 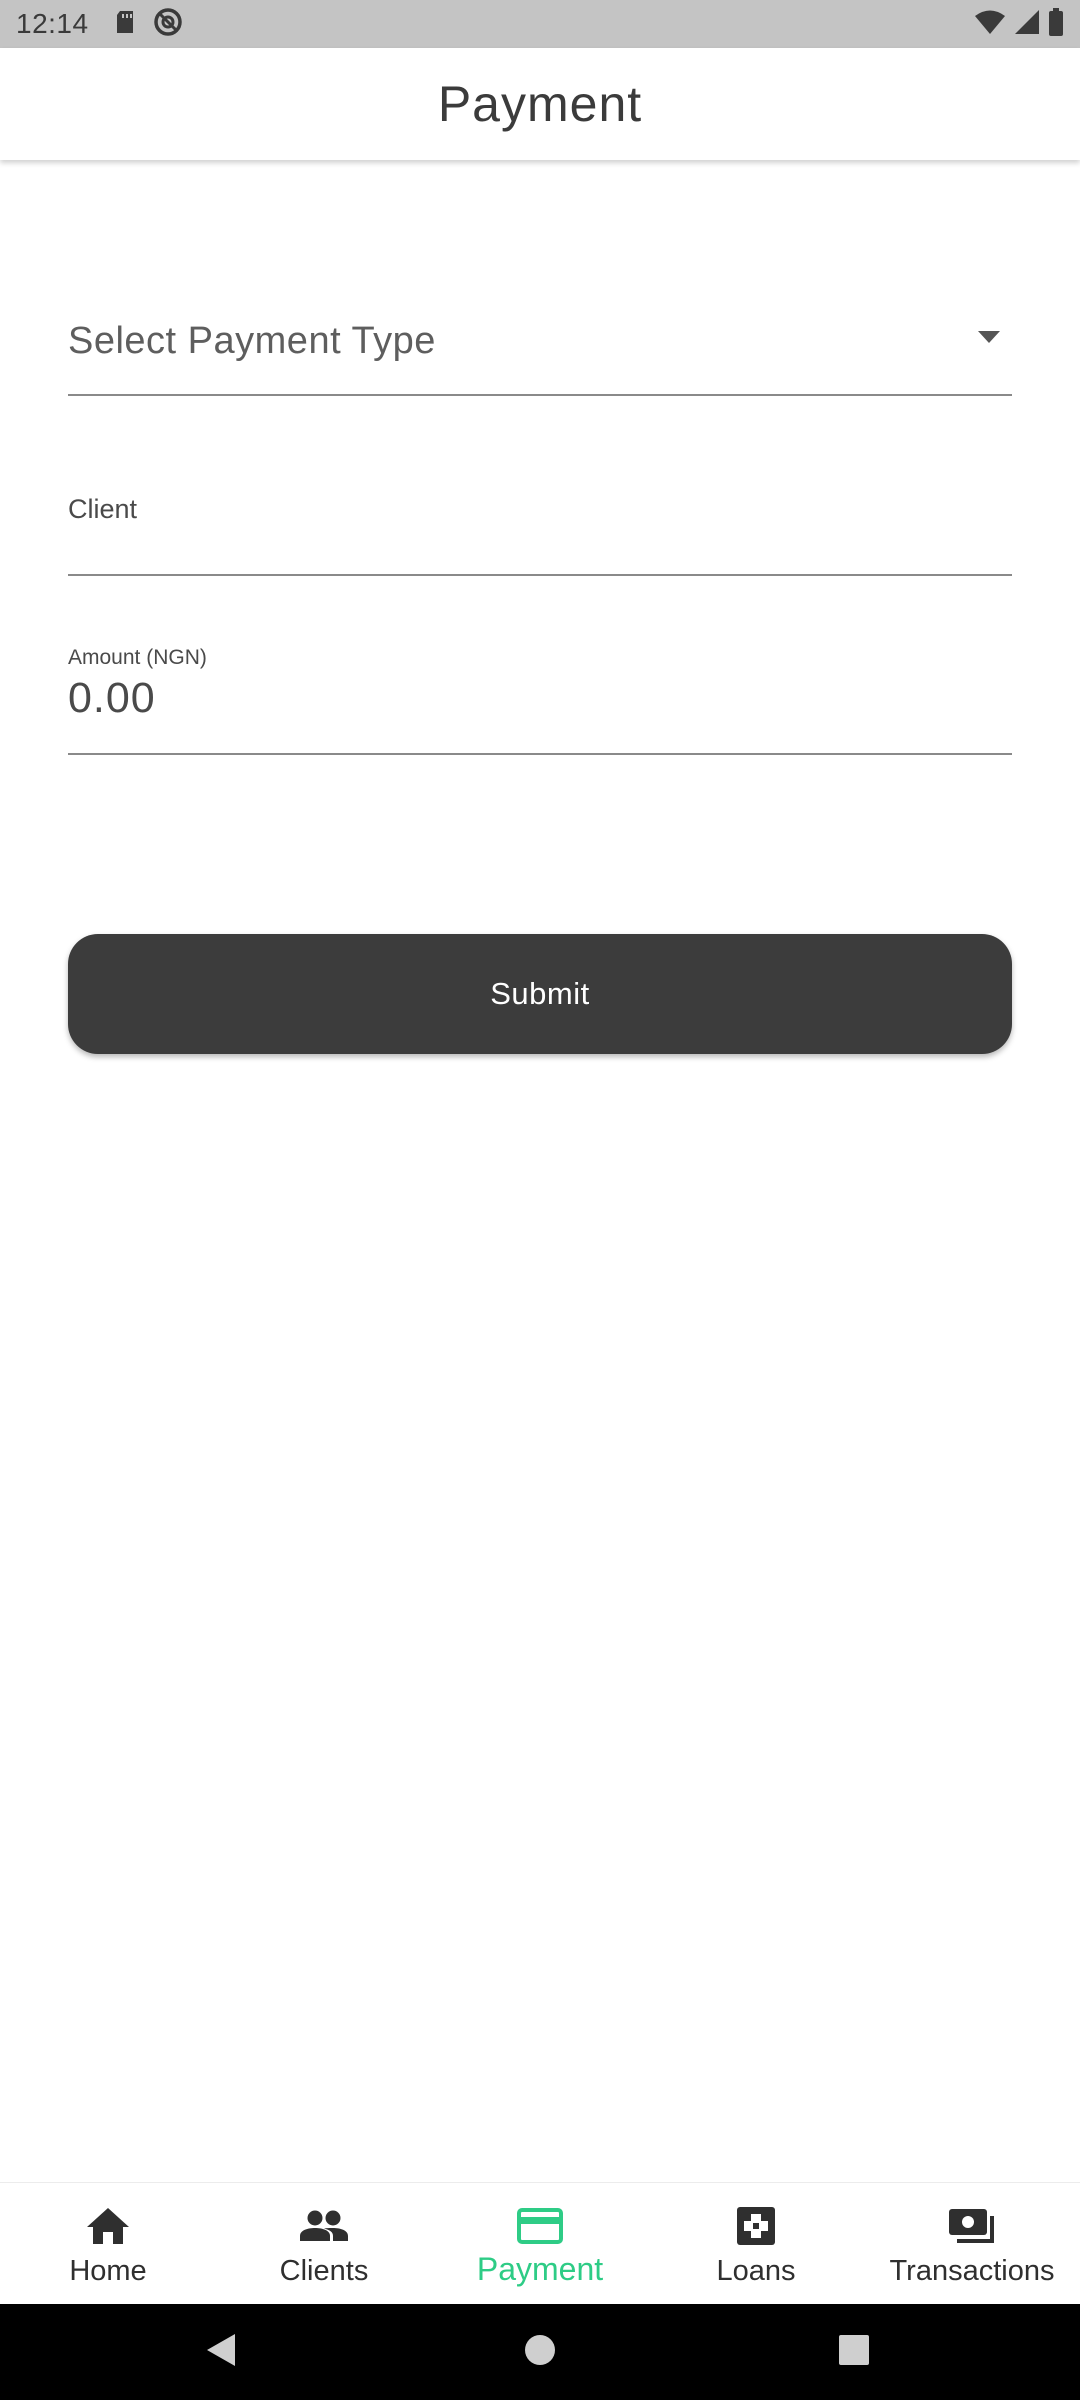 I want to click on loans-icon, so click(x=756, y=2226).